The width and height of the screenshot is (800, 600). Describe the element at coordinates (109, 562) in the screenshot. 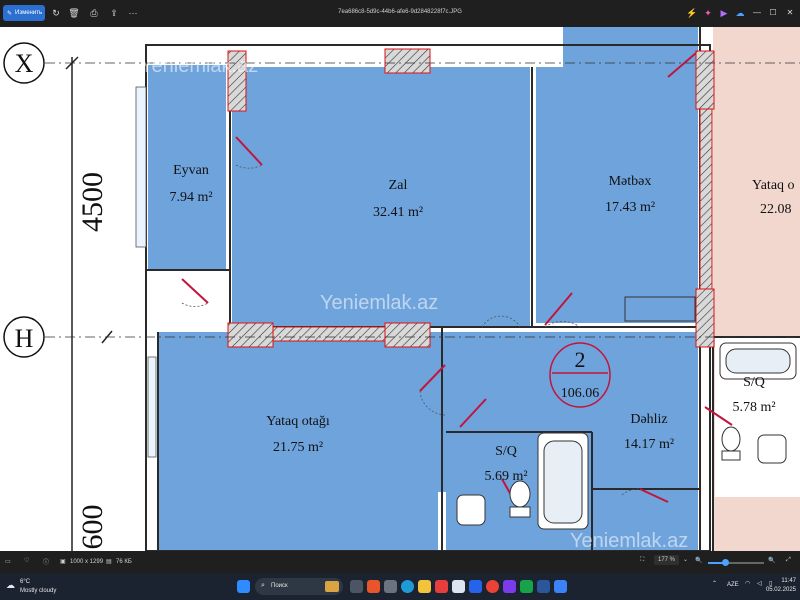

I see `file-size-icon: ▤` at that location.